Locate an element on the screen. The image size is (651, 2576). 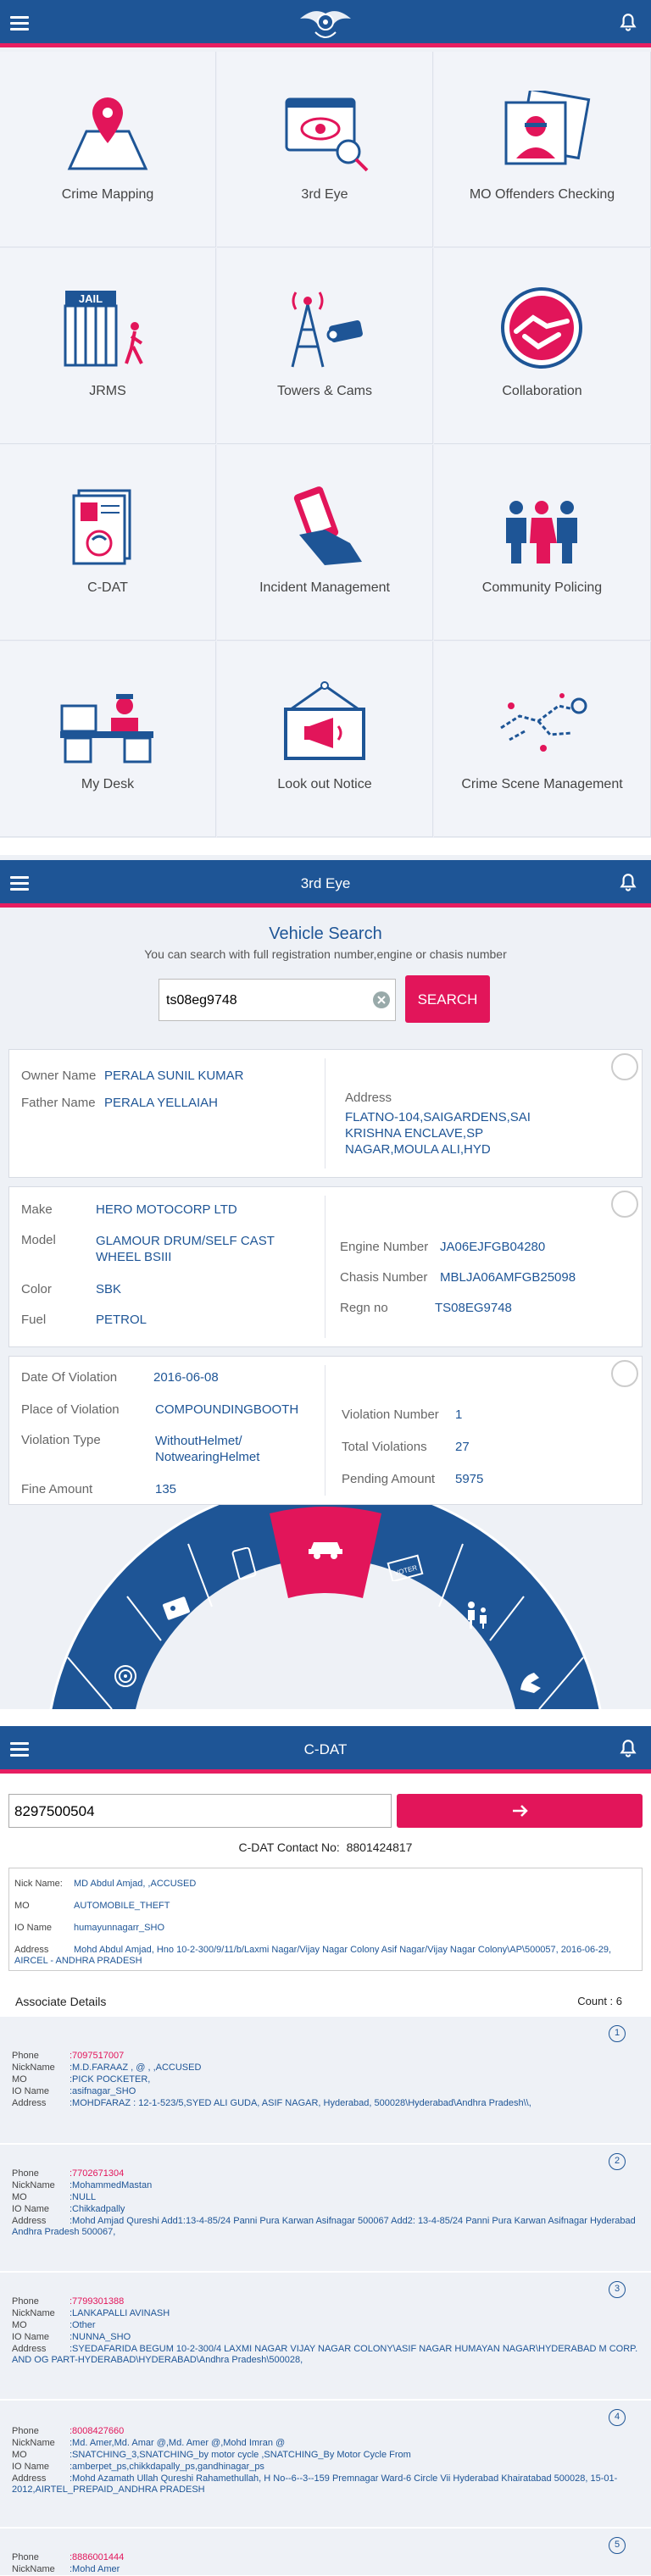
tile-label: Community Policing is located at coordinates (542, 587).